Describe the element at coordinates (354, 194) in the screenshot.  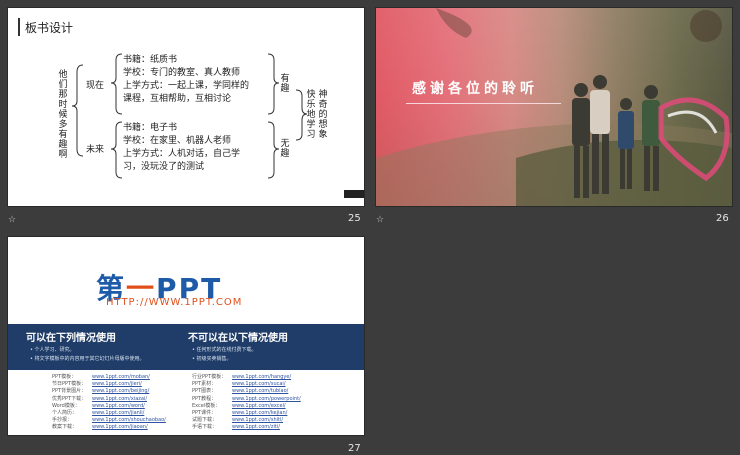
I see `corner-tab` at that location.